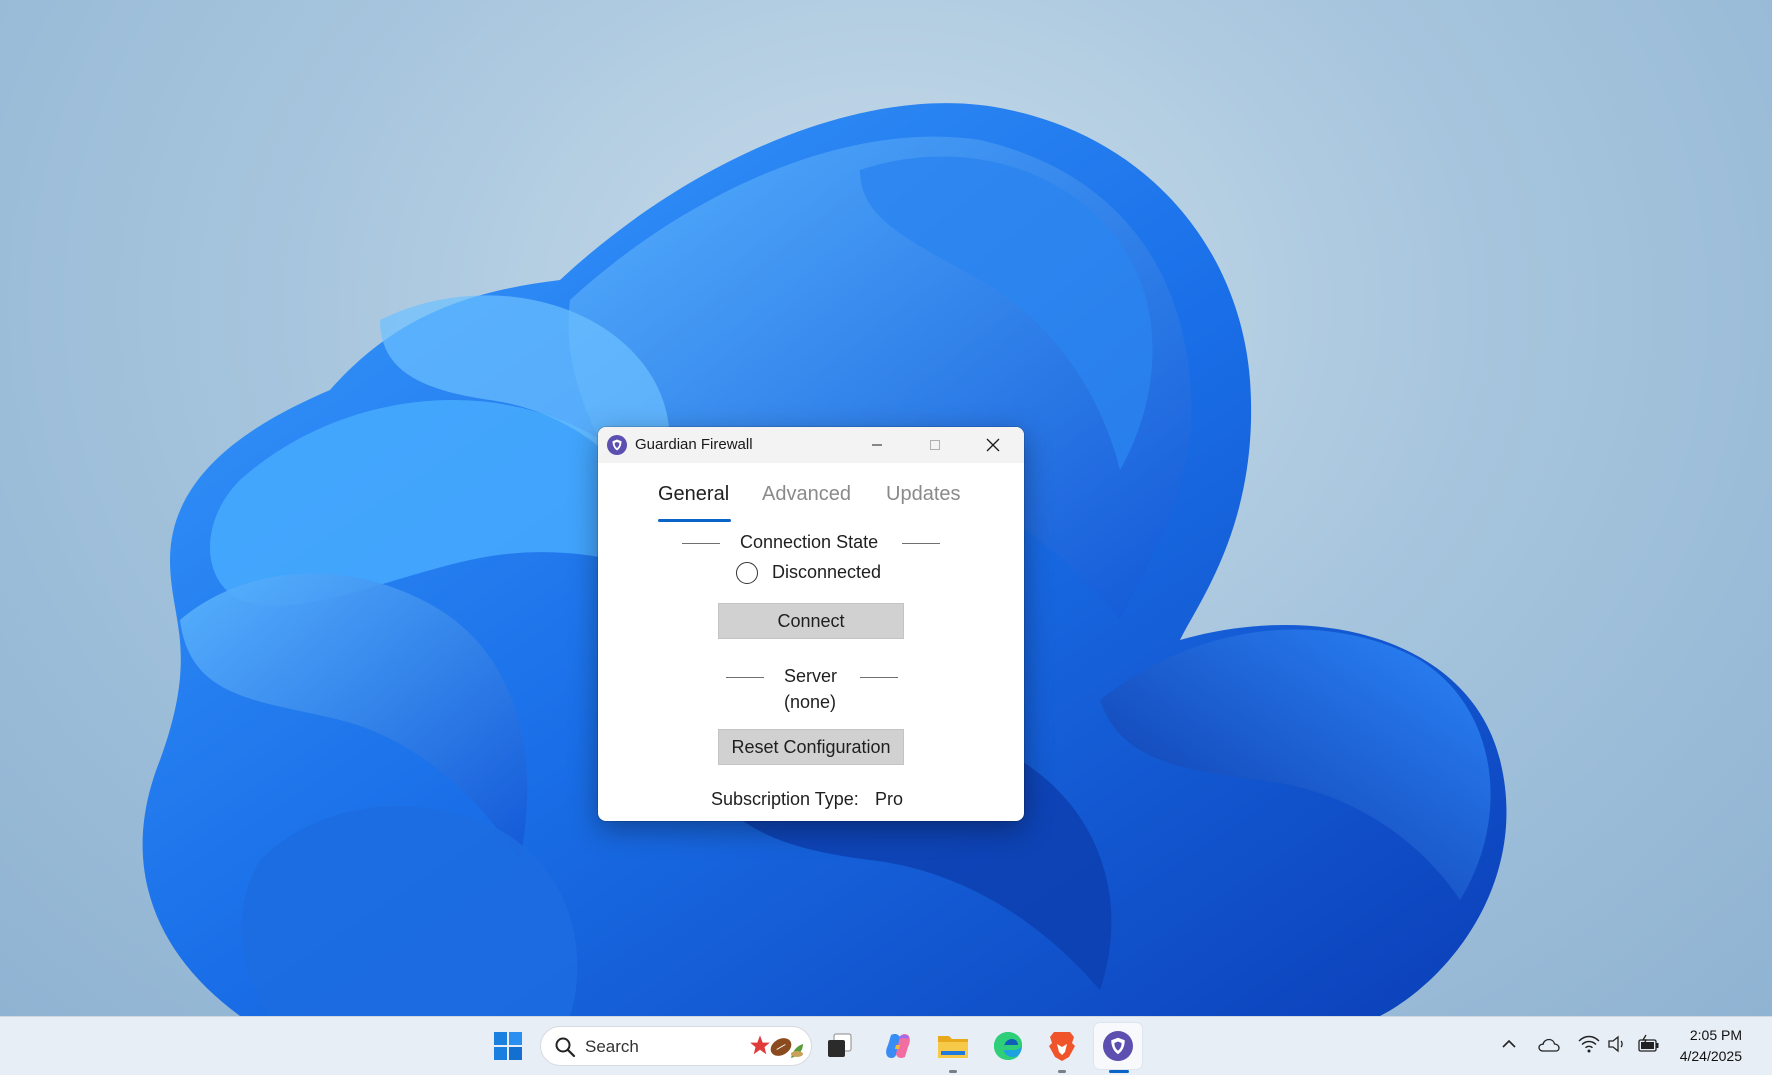 The height and width of the screenshot is (1075, 1772). I want to click on onedrive-cloud-icon, so click(1549, 1045).